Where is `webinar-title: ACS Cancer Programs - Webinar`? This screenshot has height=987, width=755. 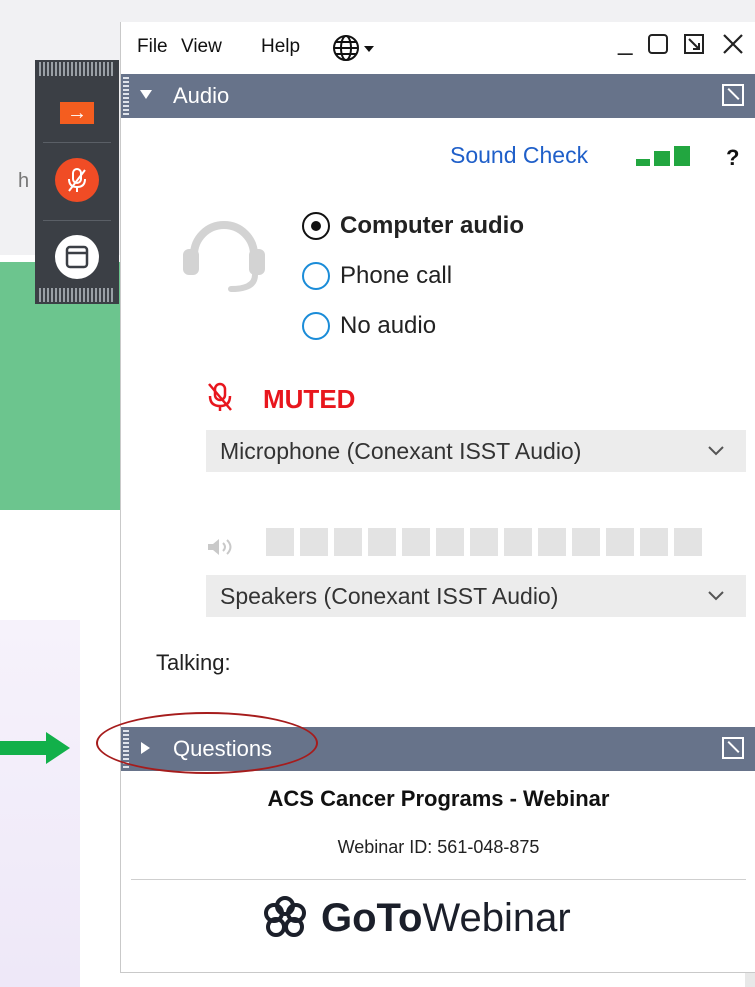
webinar-title: ACS Cancer Programs - Webinar is located at coordinates (438, 798).